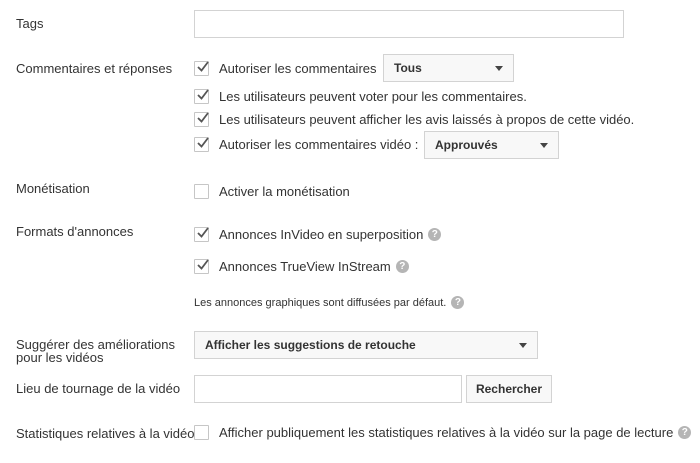 Image resolution: width=700 pixels, height=463 pixels. What do you see at coordinates (409, 24) in the screenshot?
I see `tags-input` at bounding box center [409, 24].